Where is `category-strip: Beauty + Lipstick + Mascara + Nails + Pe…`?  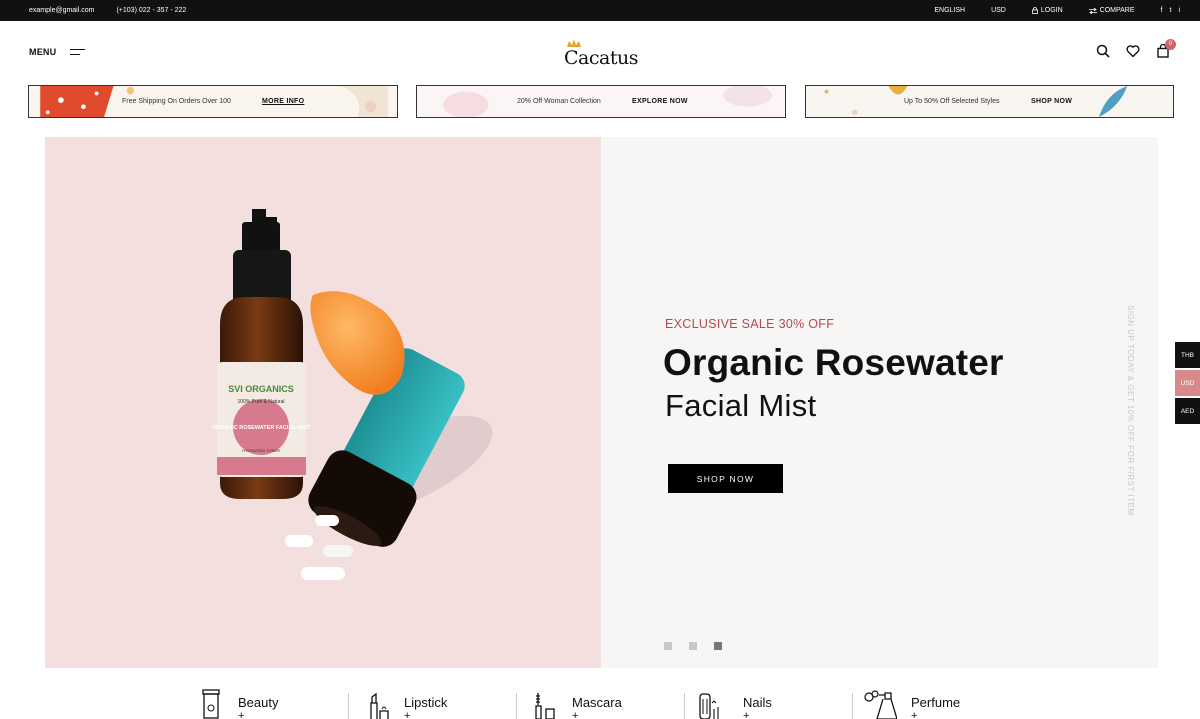
category-strip: Beauty + Lipstick + Mascara + Nails + Pe… is located at coordinates (600, 703).